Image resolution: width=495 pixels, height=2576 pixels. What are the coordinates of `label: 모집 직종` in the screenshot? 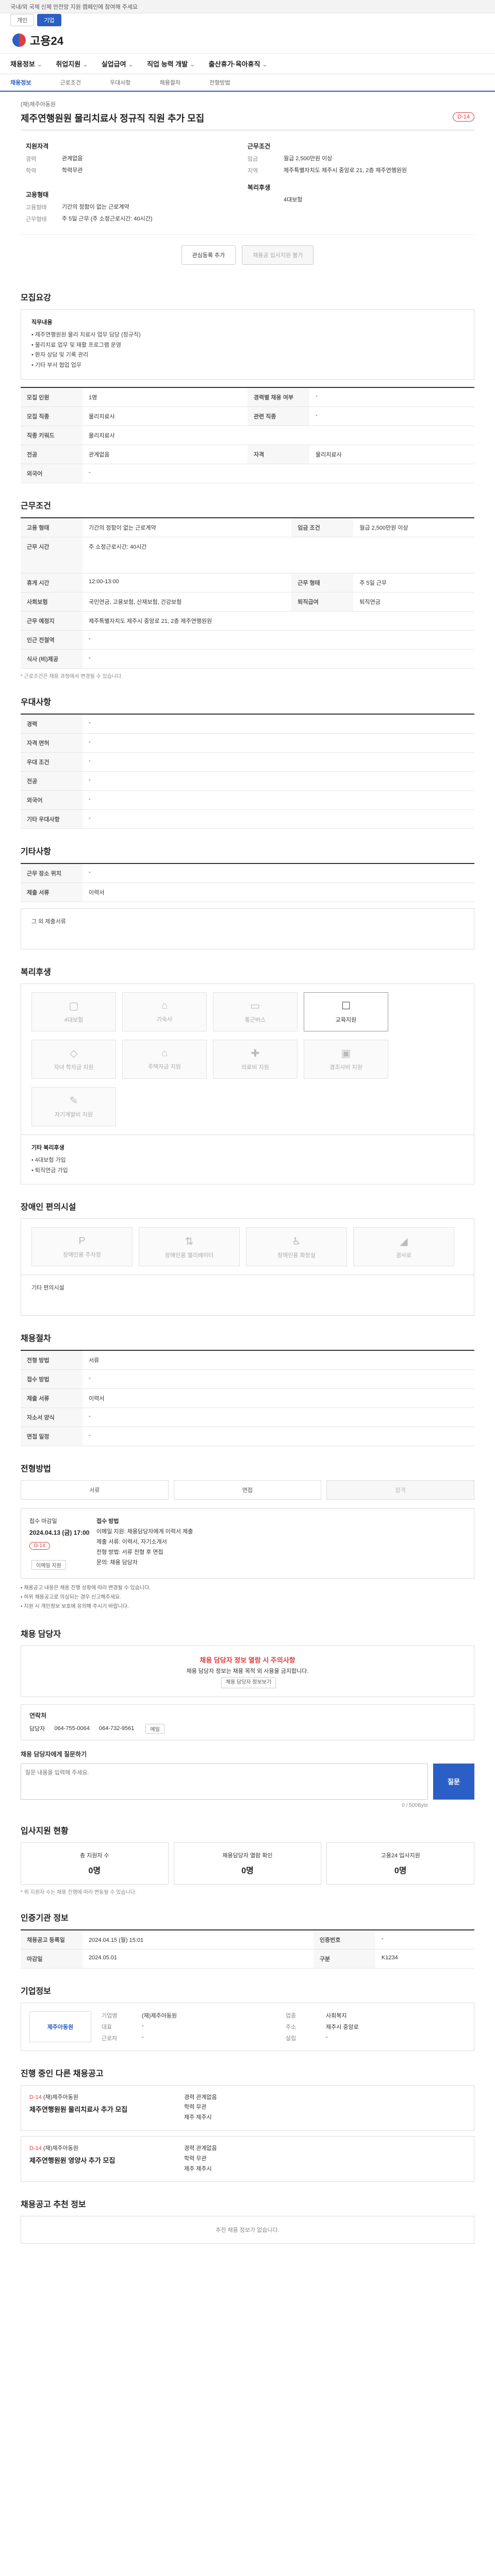 It's located at (51, 416).